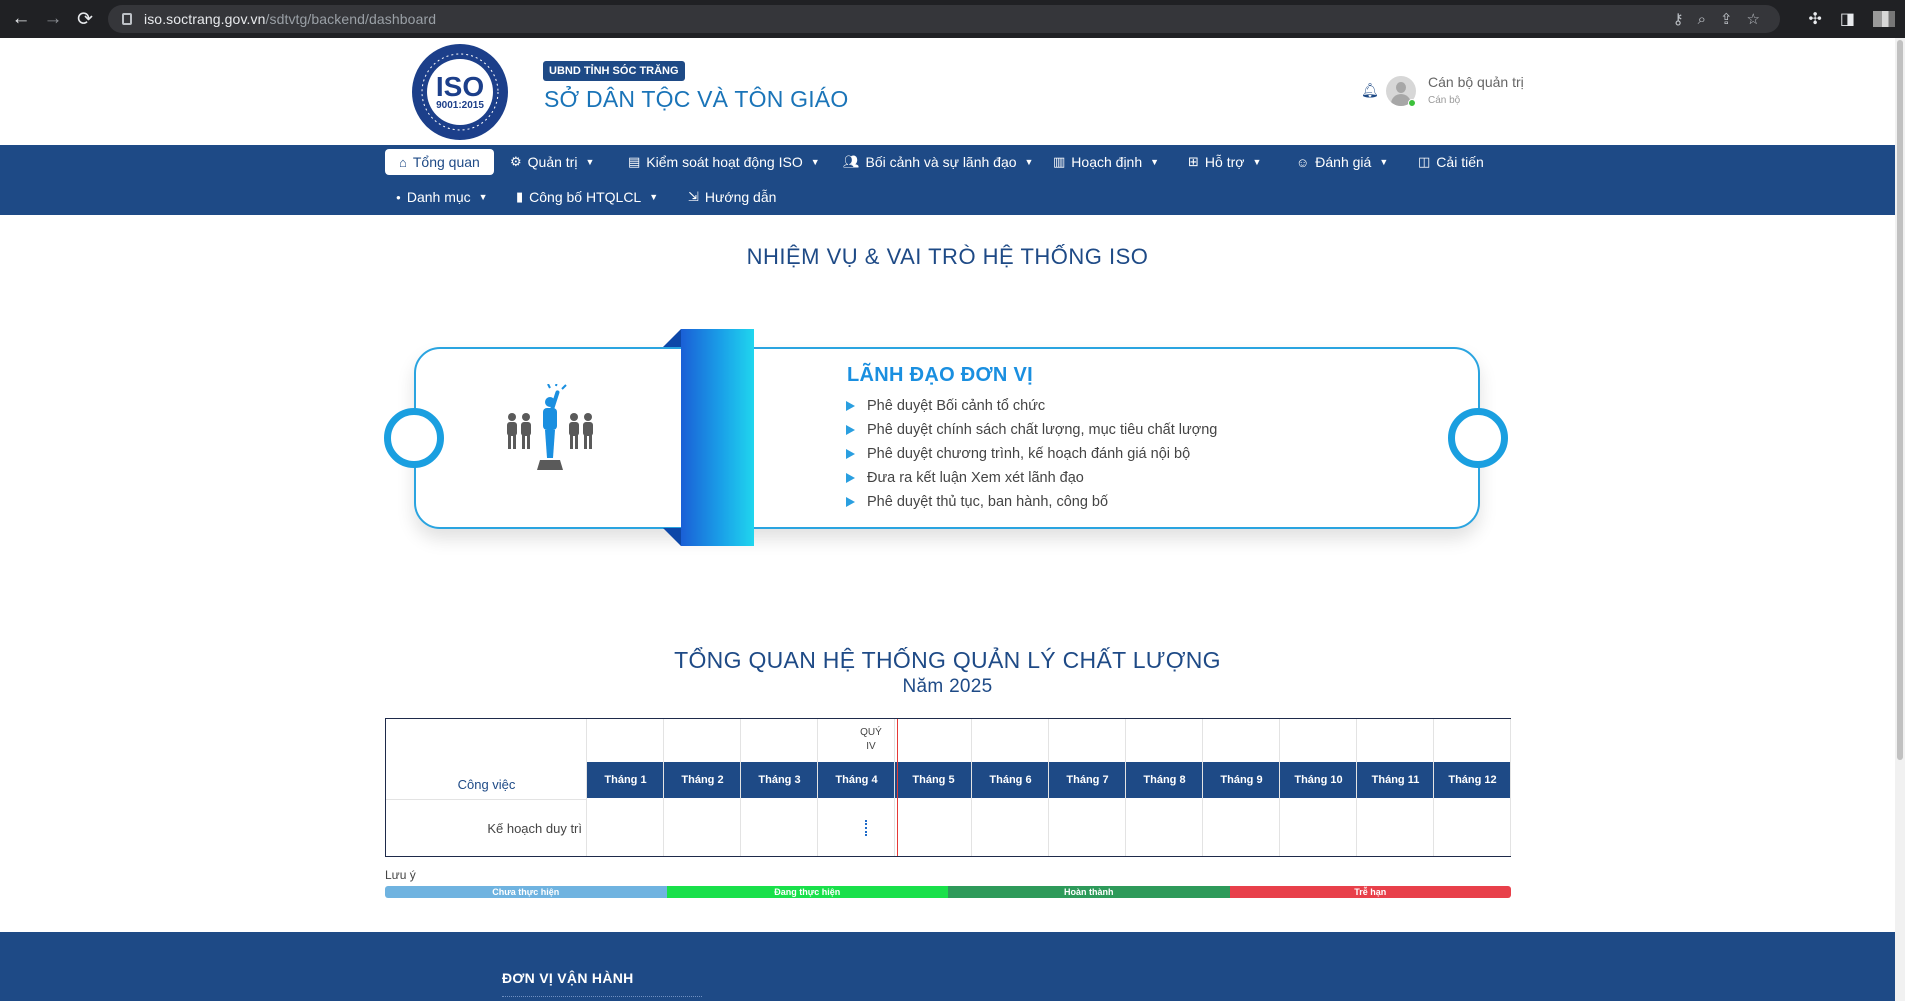  What do you see at coordinates (587, 197) in the screenshot?
I see `nav-cong-bo: ▮ Công bố HTQLCL ▼` at bounding box center [587, 197].